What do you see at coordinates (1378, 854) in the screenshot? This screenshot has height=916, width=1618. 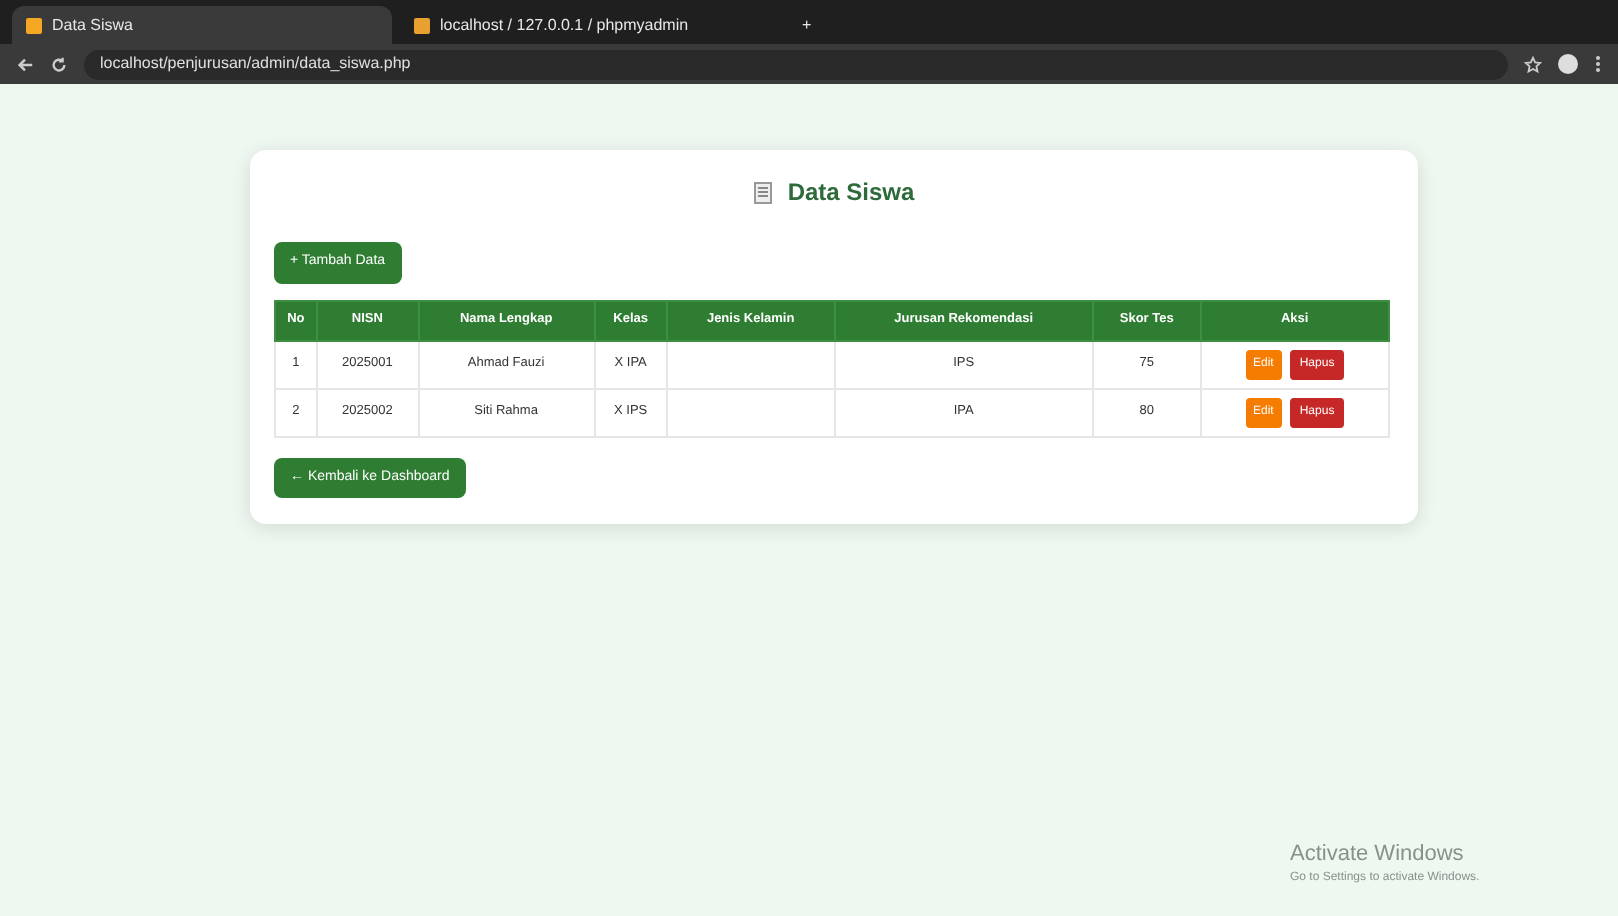 I see `activation-title: Activate Windows` at bounding box center [1378, 854].